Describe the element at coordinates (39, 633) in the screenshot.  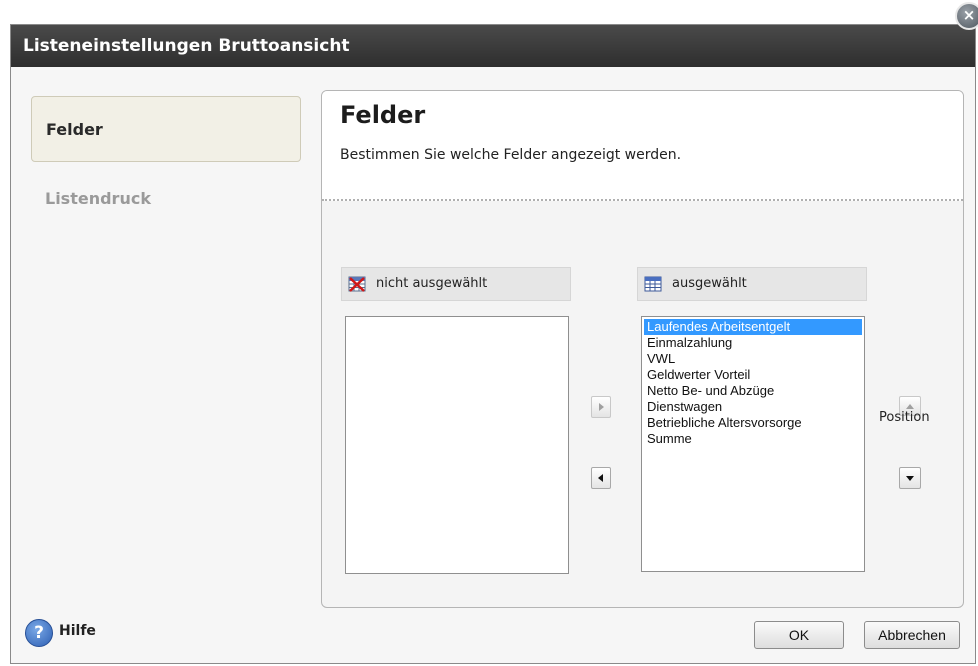
I see `help-icon: ?` at that location.